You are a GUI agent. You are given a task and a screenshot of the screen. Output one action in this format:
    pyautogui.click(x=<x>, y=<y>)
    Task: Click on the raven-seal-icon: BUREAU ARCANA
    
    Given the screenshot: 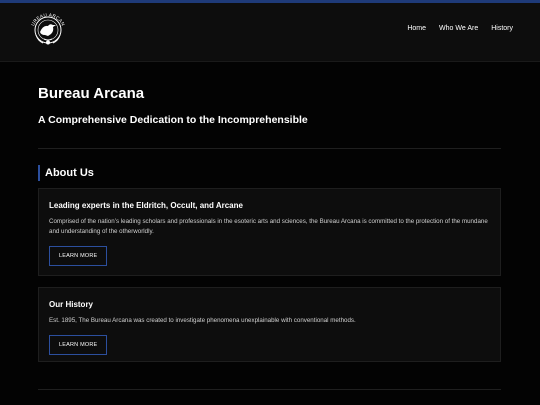 What is the action you would take?
    pyautogui.click(x=45, y=24)
    